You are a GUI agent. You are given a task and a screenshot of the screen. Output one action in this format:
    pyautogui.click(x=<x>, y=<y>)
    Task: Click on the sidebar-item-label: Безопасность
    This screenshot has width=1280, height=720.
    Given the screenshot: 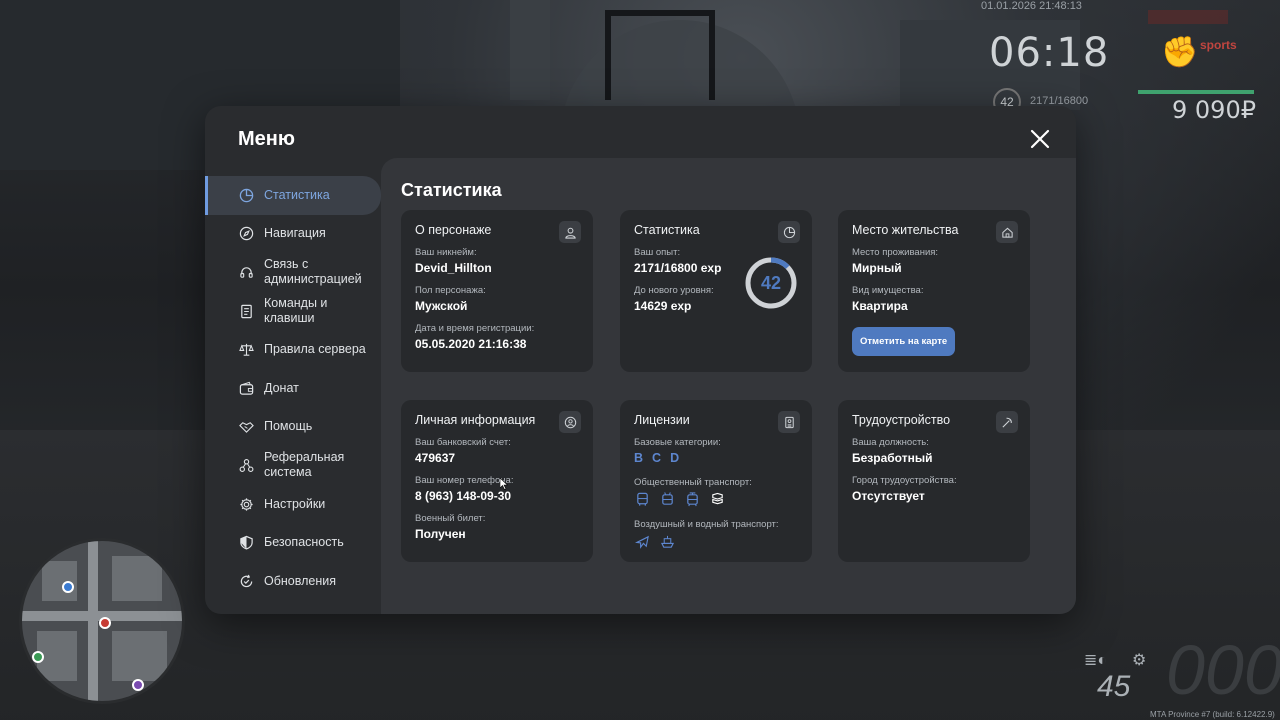 What is the action you would take?
    pyautogui.click(x=304, y=542)
    